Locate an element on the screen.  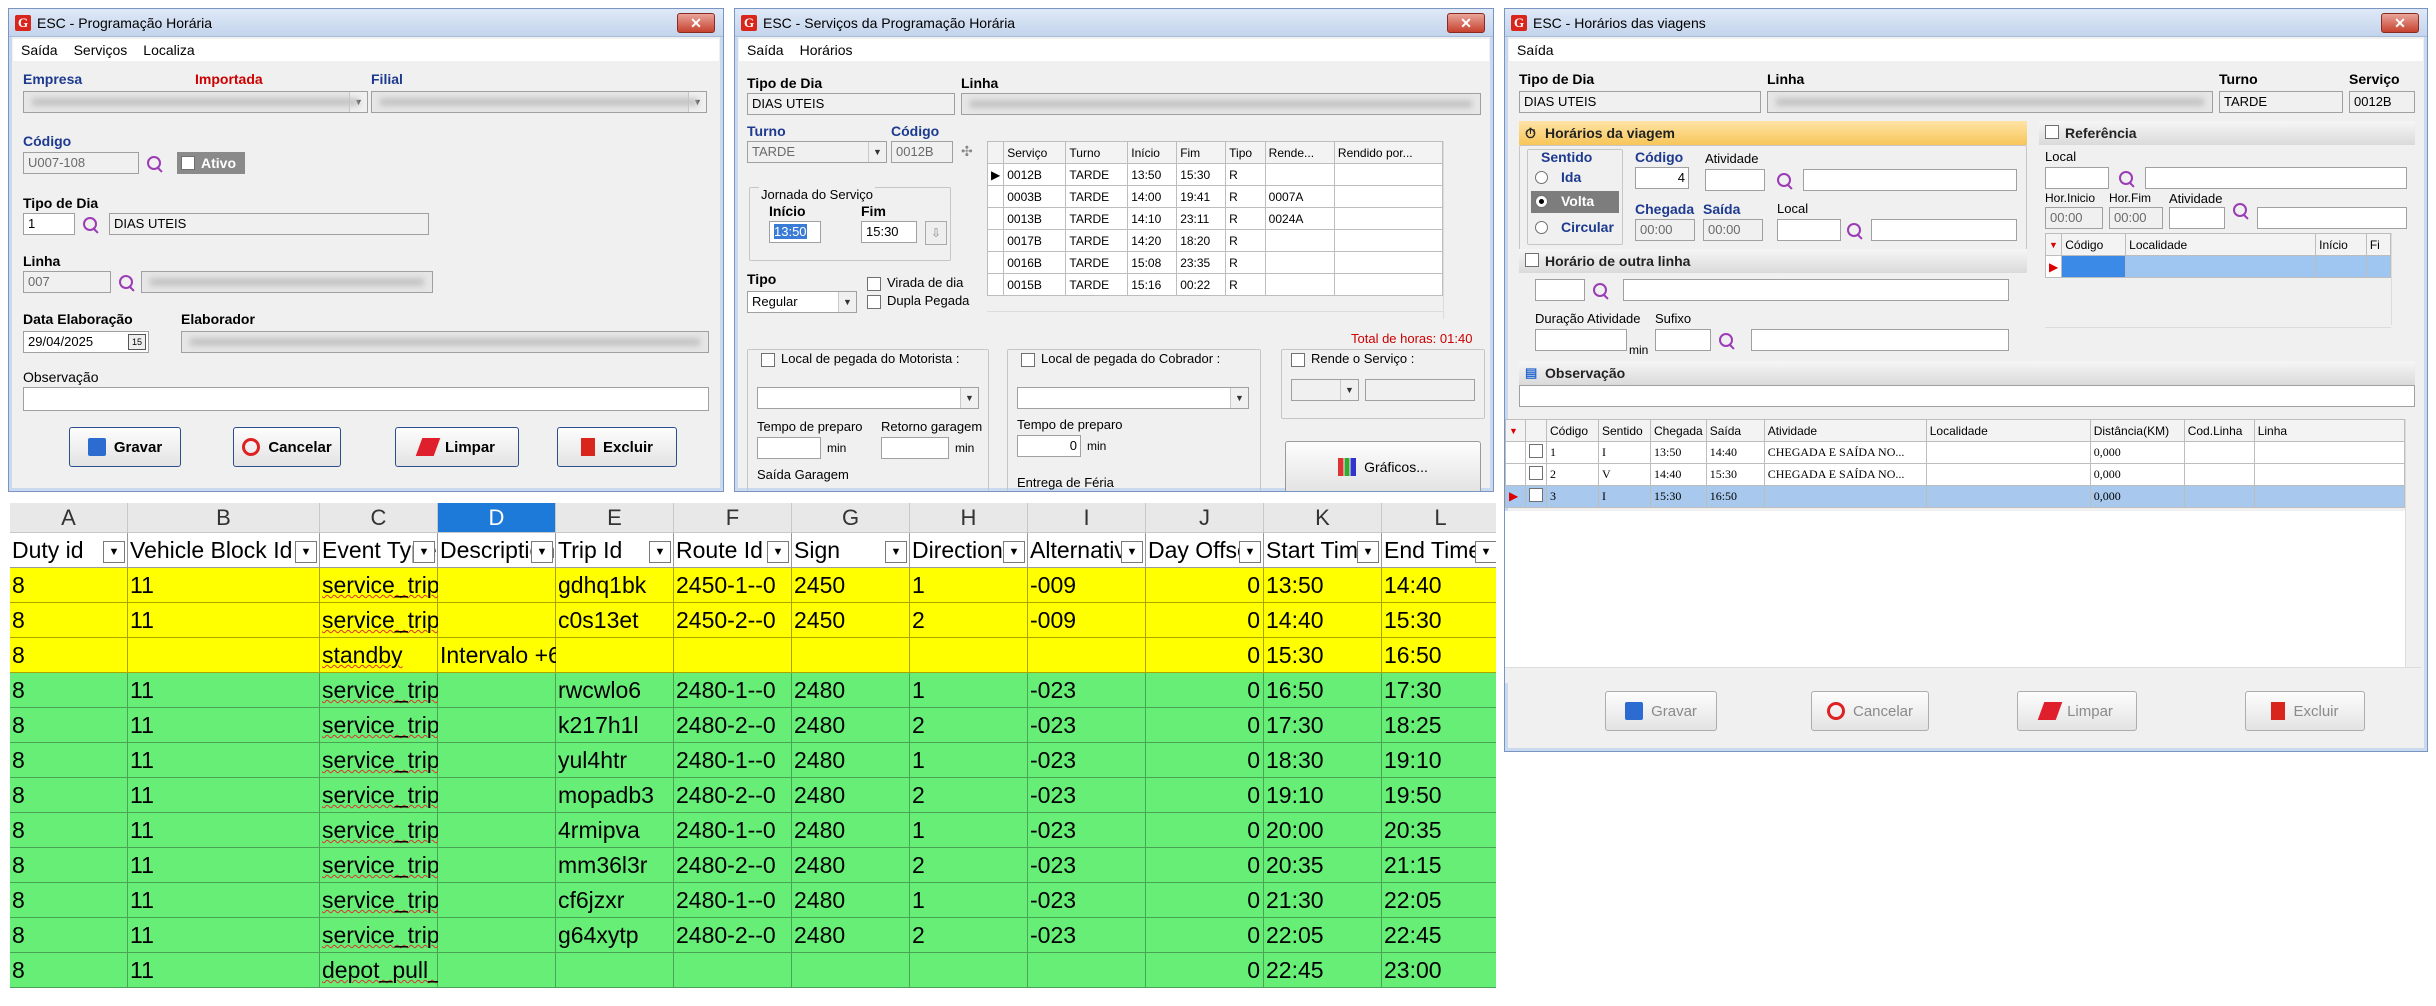
close-button: ✕ is located at coordinates (696, 23).